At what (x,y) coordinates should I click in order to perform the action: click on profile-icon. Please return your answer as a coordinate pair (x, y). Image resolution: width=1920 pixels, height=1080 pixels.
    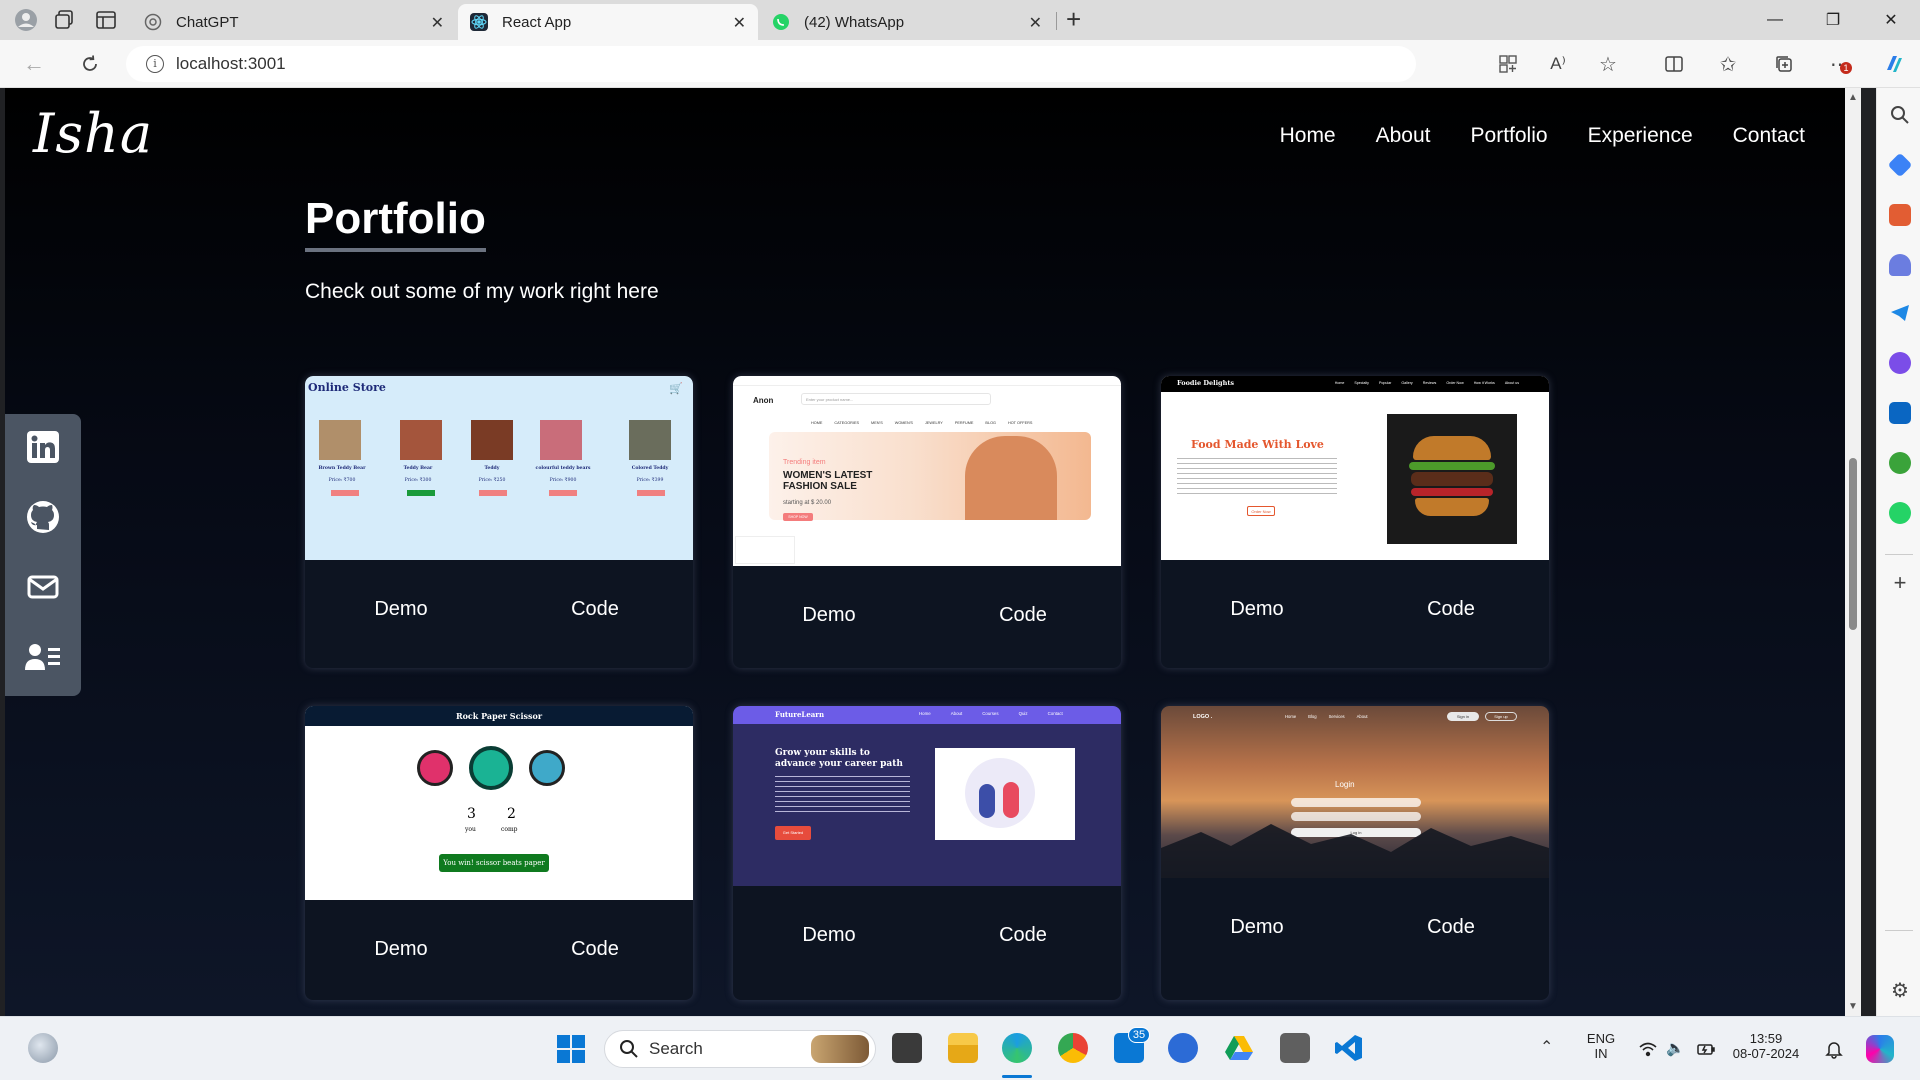
    Looking at the image, I should click on (26, 20).